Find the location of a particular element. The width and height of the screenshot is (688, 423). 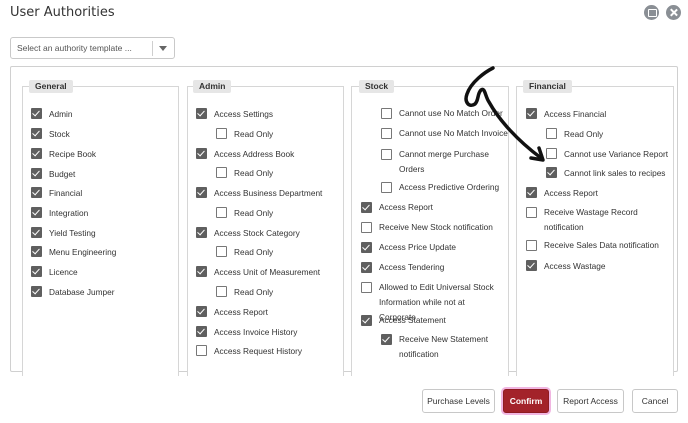

financial-checkbox-label-3: Cannot link sales to recipes is located at coordinates (615, 173).